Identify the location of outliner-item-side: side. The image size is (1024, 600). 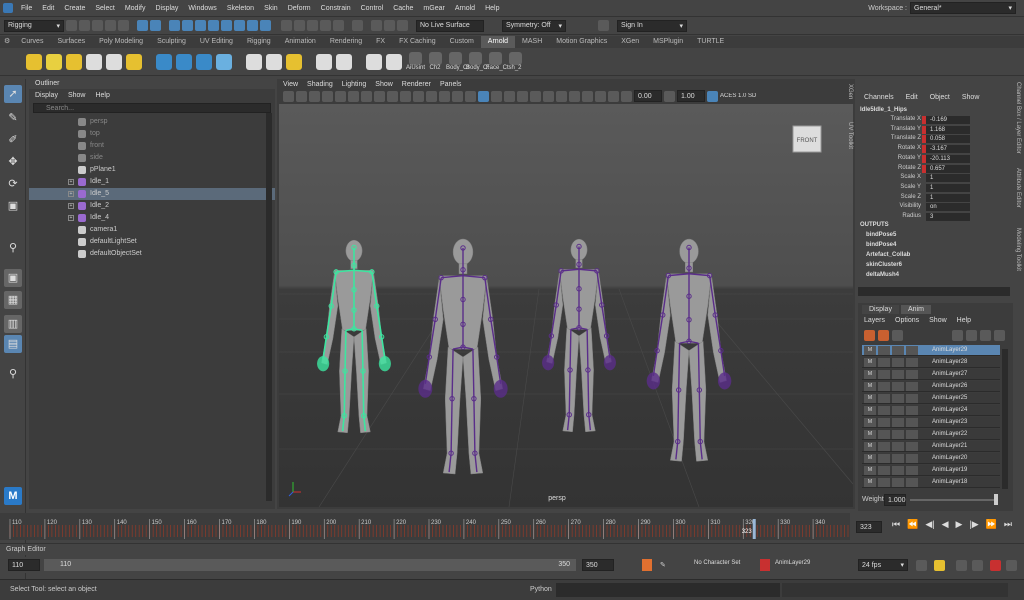
(152, 158).